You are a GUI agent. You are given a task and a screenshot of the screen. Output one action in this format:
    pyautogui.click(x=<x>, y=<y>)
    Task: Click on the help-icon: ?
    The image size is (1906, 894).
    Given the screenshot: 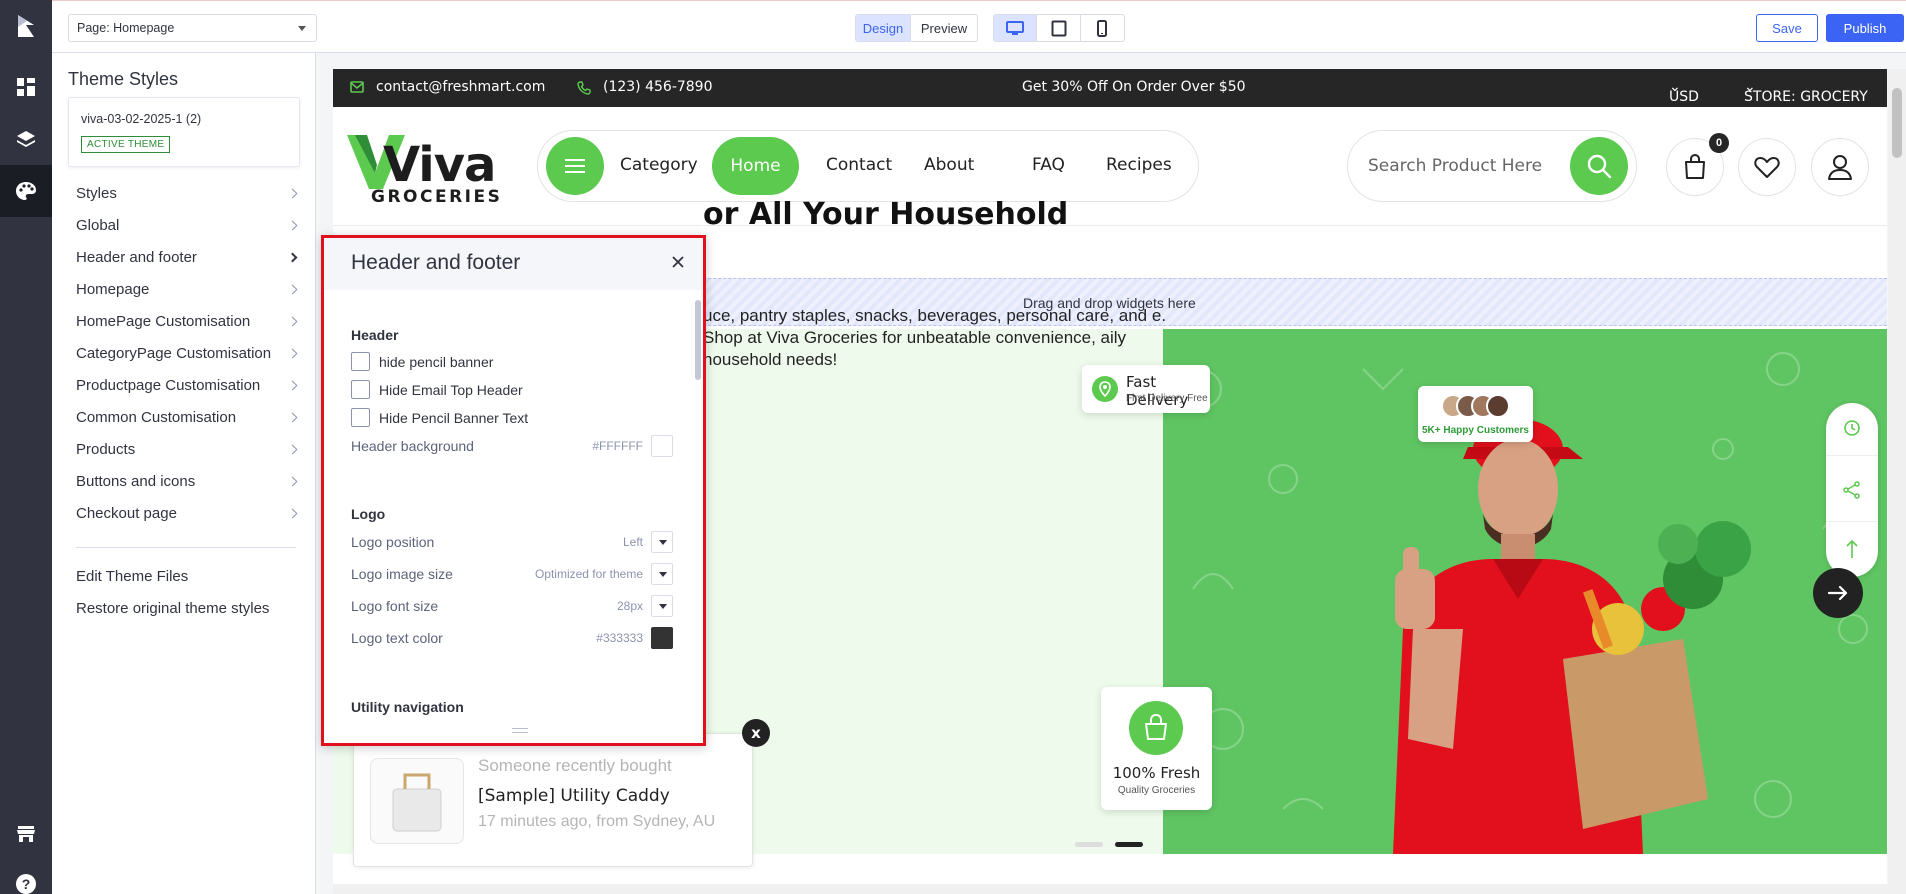 What is the action you would take?
    pyautogui.click(x=26, y=876)
    